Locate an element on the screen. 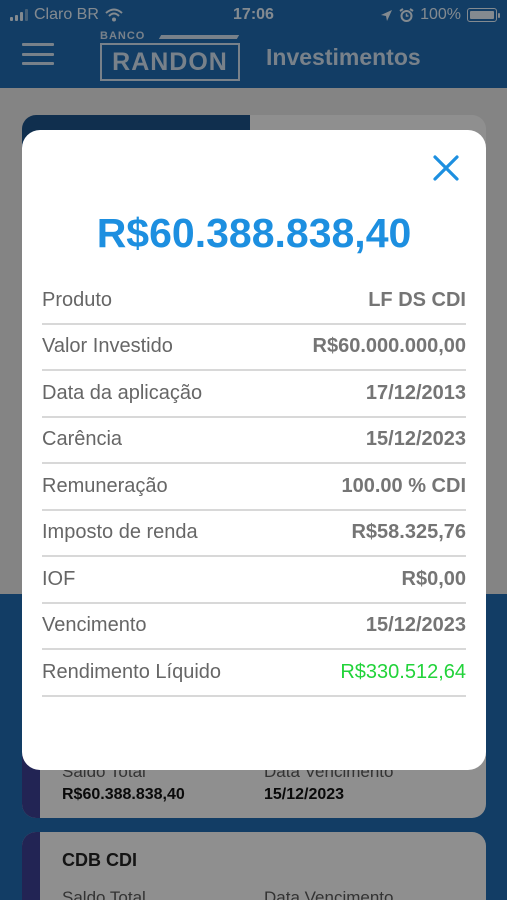  detail-label: Valor Investido is located at coordinates (107, 346).